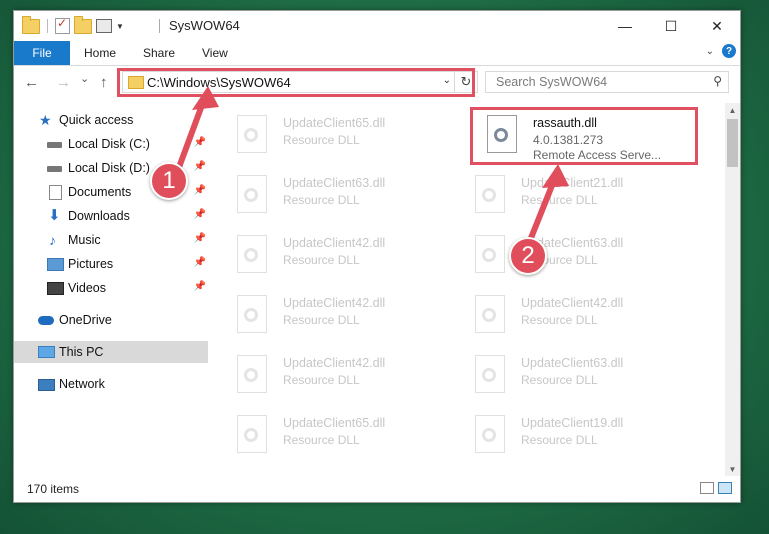 Image resolution: width=769 pixels, height=534 pixels. I want to click on title-divider, so click(159, 26).